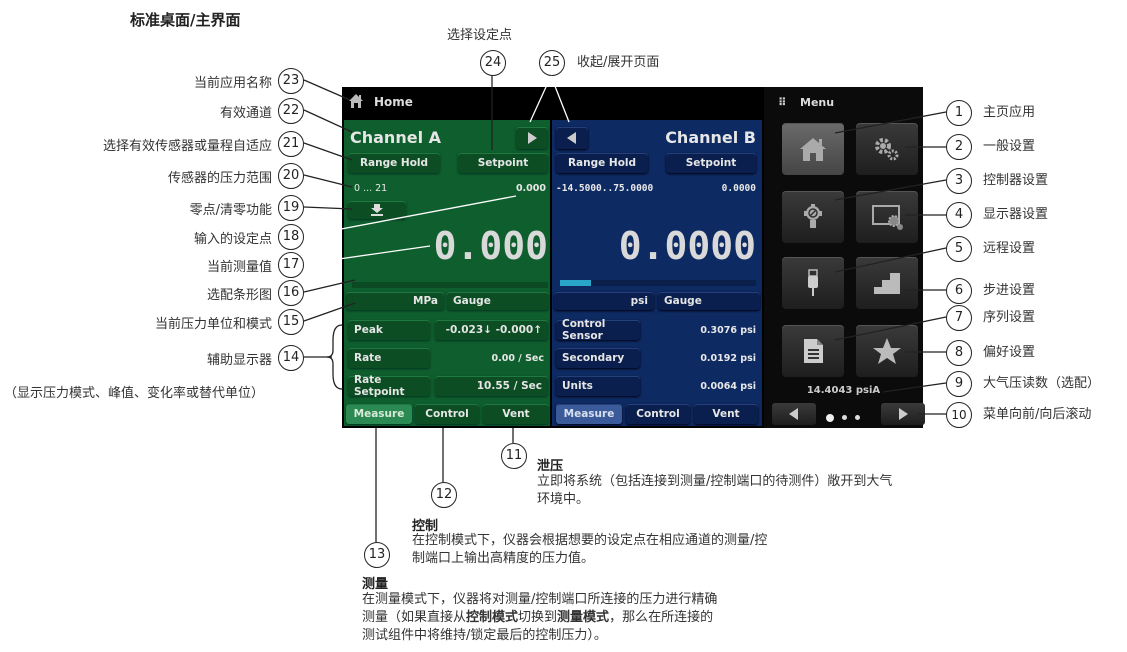  What do you see at coordinates (563, 499) in the screenshot?
I see `desc-line: 环境中。` at bounding box center [563, 499].